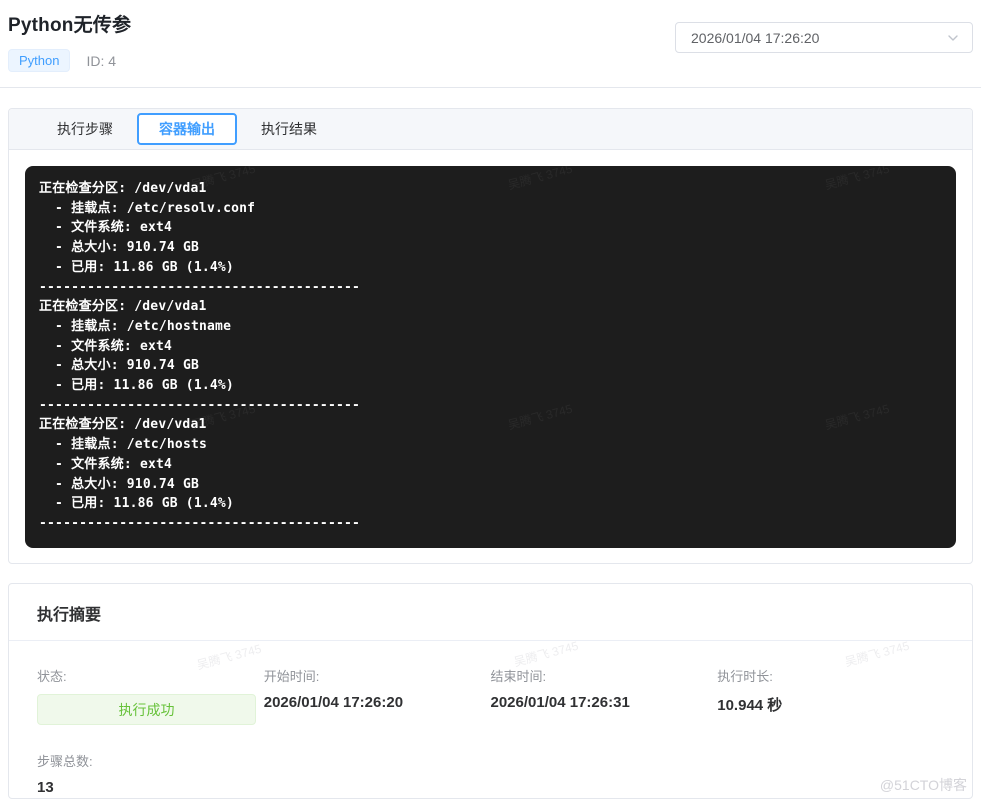 The image size is (981, 805). I want to click on terminal-line: - 挂载点: /etc/hostname, so click(135, 326).